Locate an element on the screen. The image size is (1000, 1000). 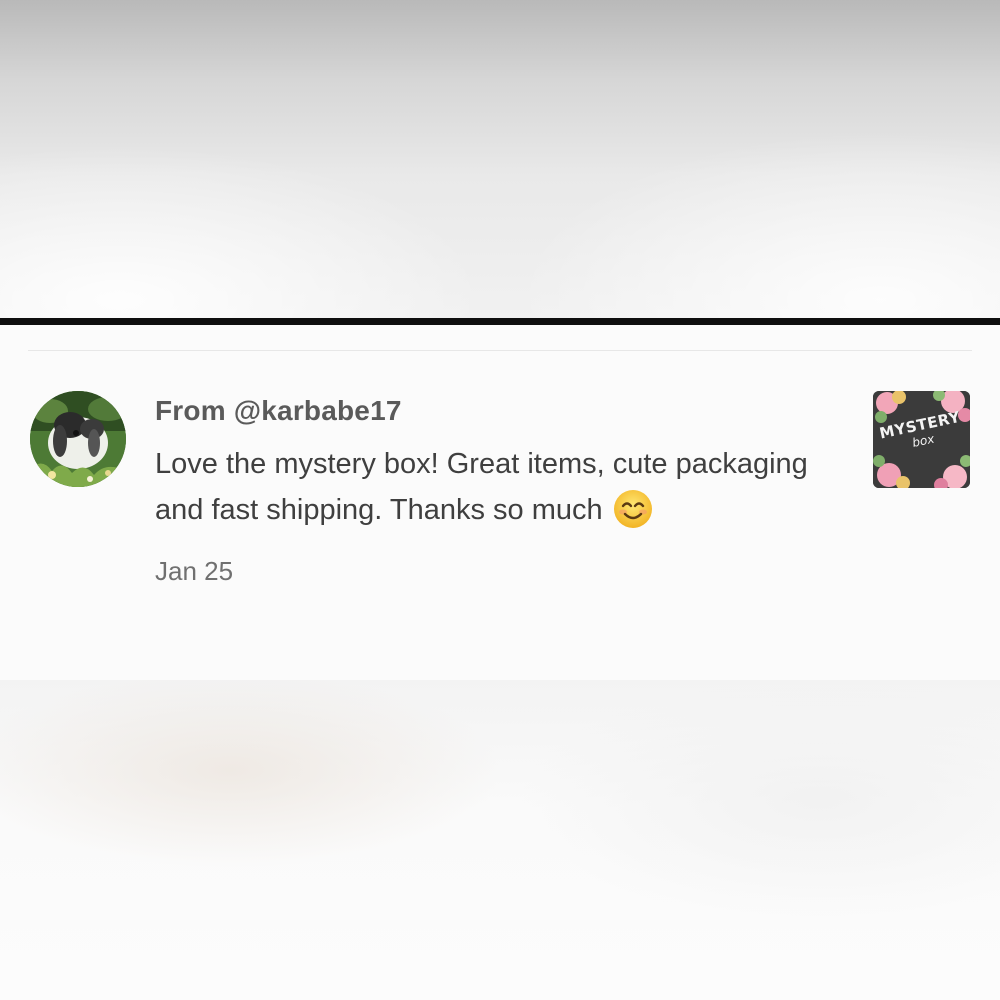
review-date: Jan 25 is located at coordinates (194, 571).